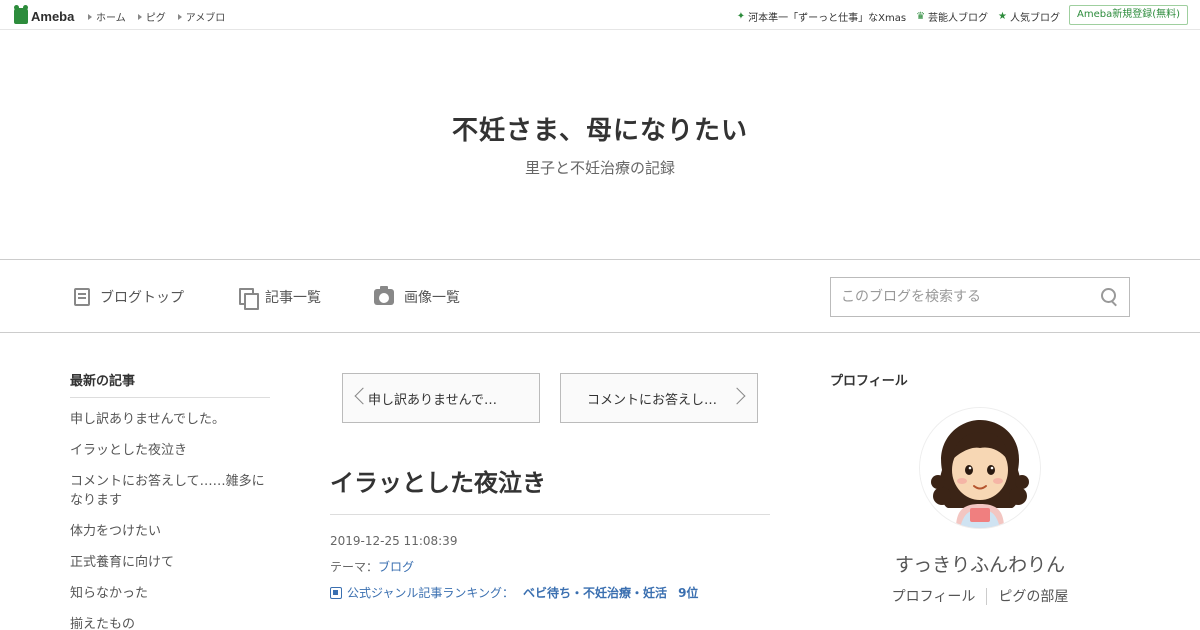 Image resolution: width=1200 pixels, height=630 pixels. What do you see at coordinates (249, 299) in the screenshot?
I see `copy-icon` at bounding box center [249, 299].